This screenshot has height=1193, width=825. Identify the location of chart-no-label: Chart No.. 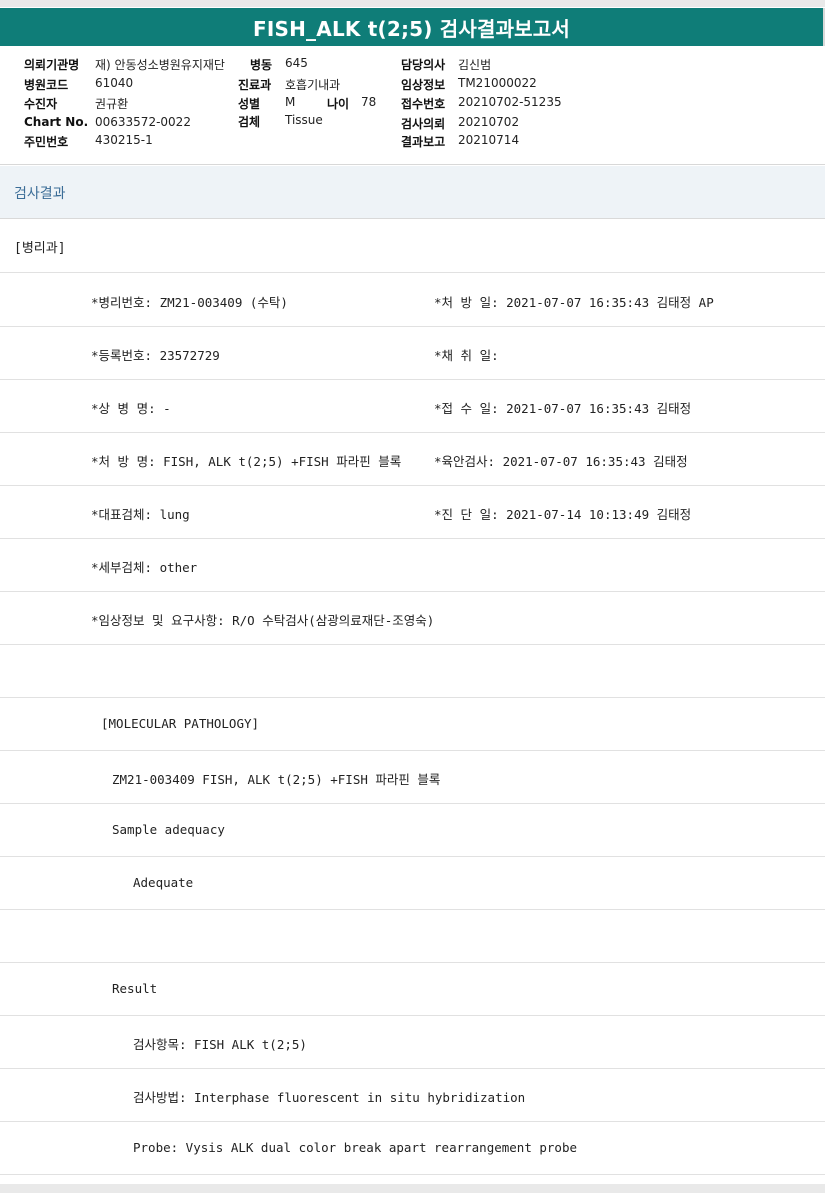
(56, 122).